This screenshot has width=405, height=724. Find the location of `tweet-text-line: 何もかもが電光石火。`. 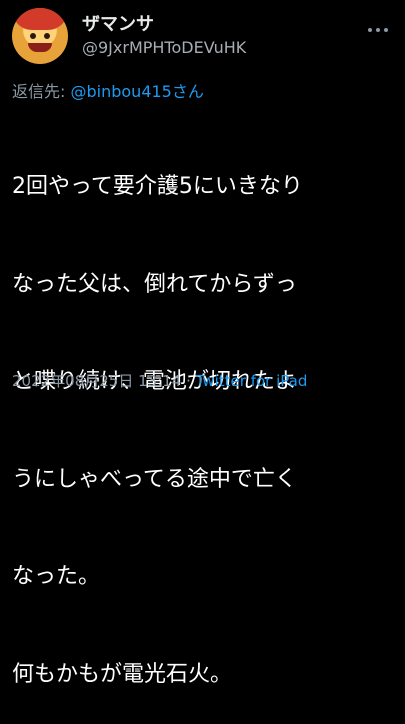

tweet-text-line: 何もかもが電光石火。 is located at coordinates (122, 674).